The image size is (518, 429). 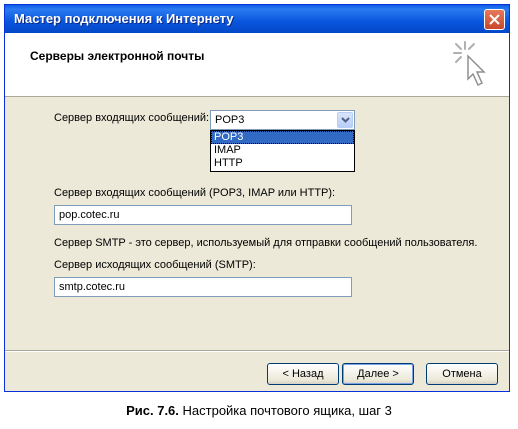 What do you see at coordinates (117, 56) in the screenshot?
I see `page-title: Серверы электронной почты` at bounding box center [117, 56].